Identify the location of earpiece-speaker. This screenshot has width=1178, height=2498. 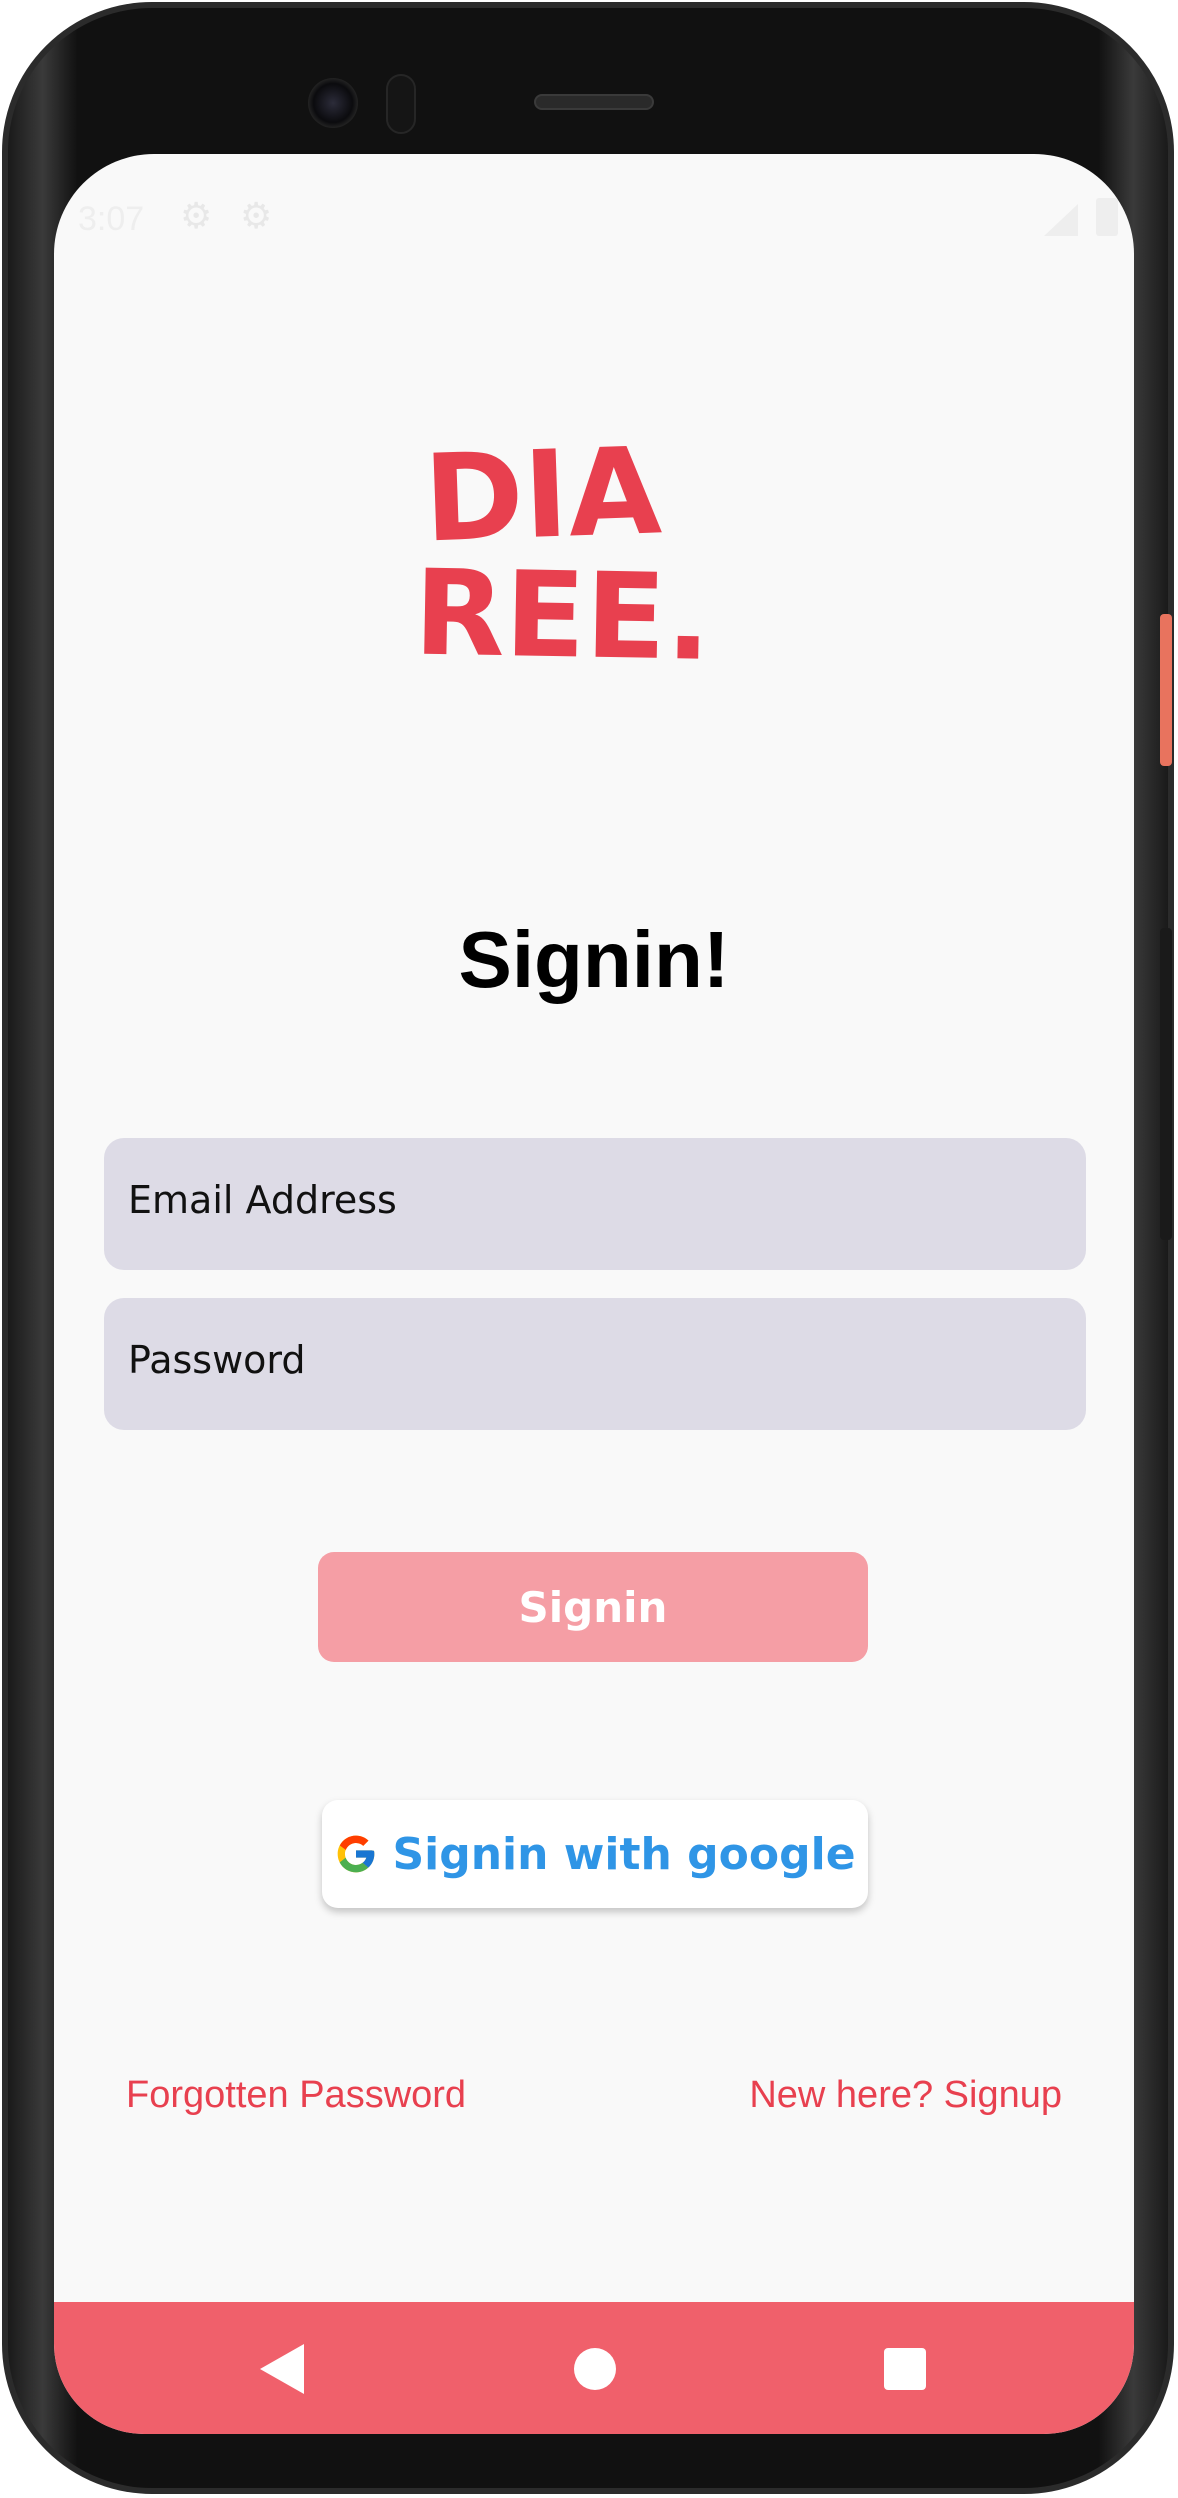
(594, 102).